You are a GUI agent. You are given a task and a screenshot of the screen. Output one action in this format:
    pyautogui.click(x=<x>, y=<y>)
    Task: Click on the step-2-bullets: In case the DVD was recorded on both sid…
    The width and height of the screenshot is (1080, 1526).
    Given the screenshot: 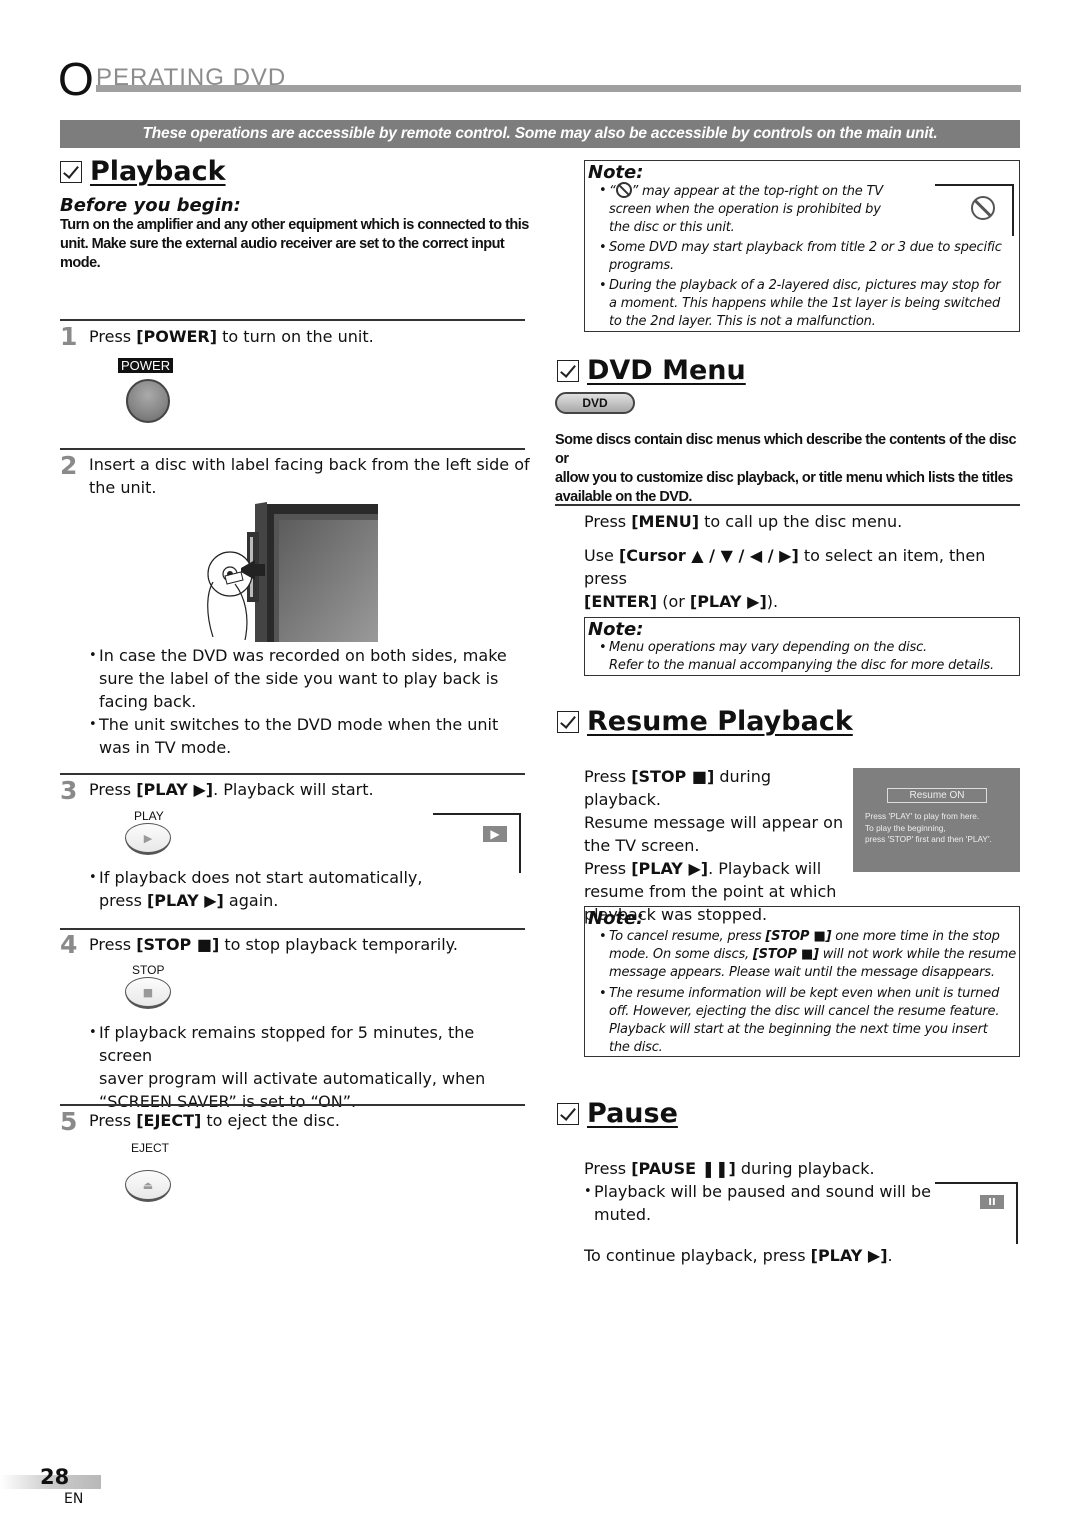 What is the action you would take?
    pyautogui.click(x=309, y=701)
    